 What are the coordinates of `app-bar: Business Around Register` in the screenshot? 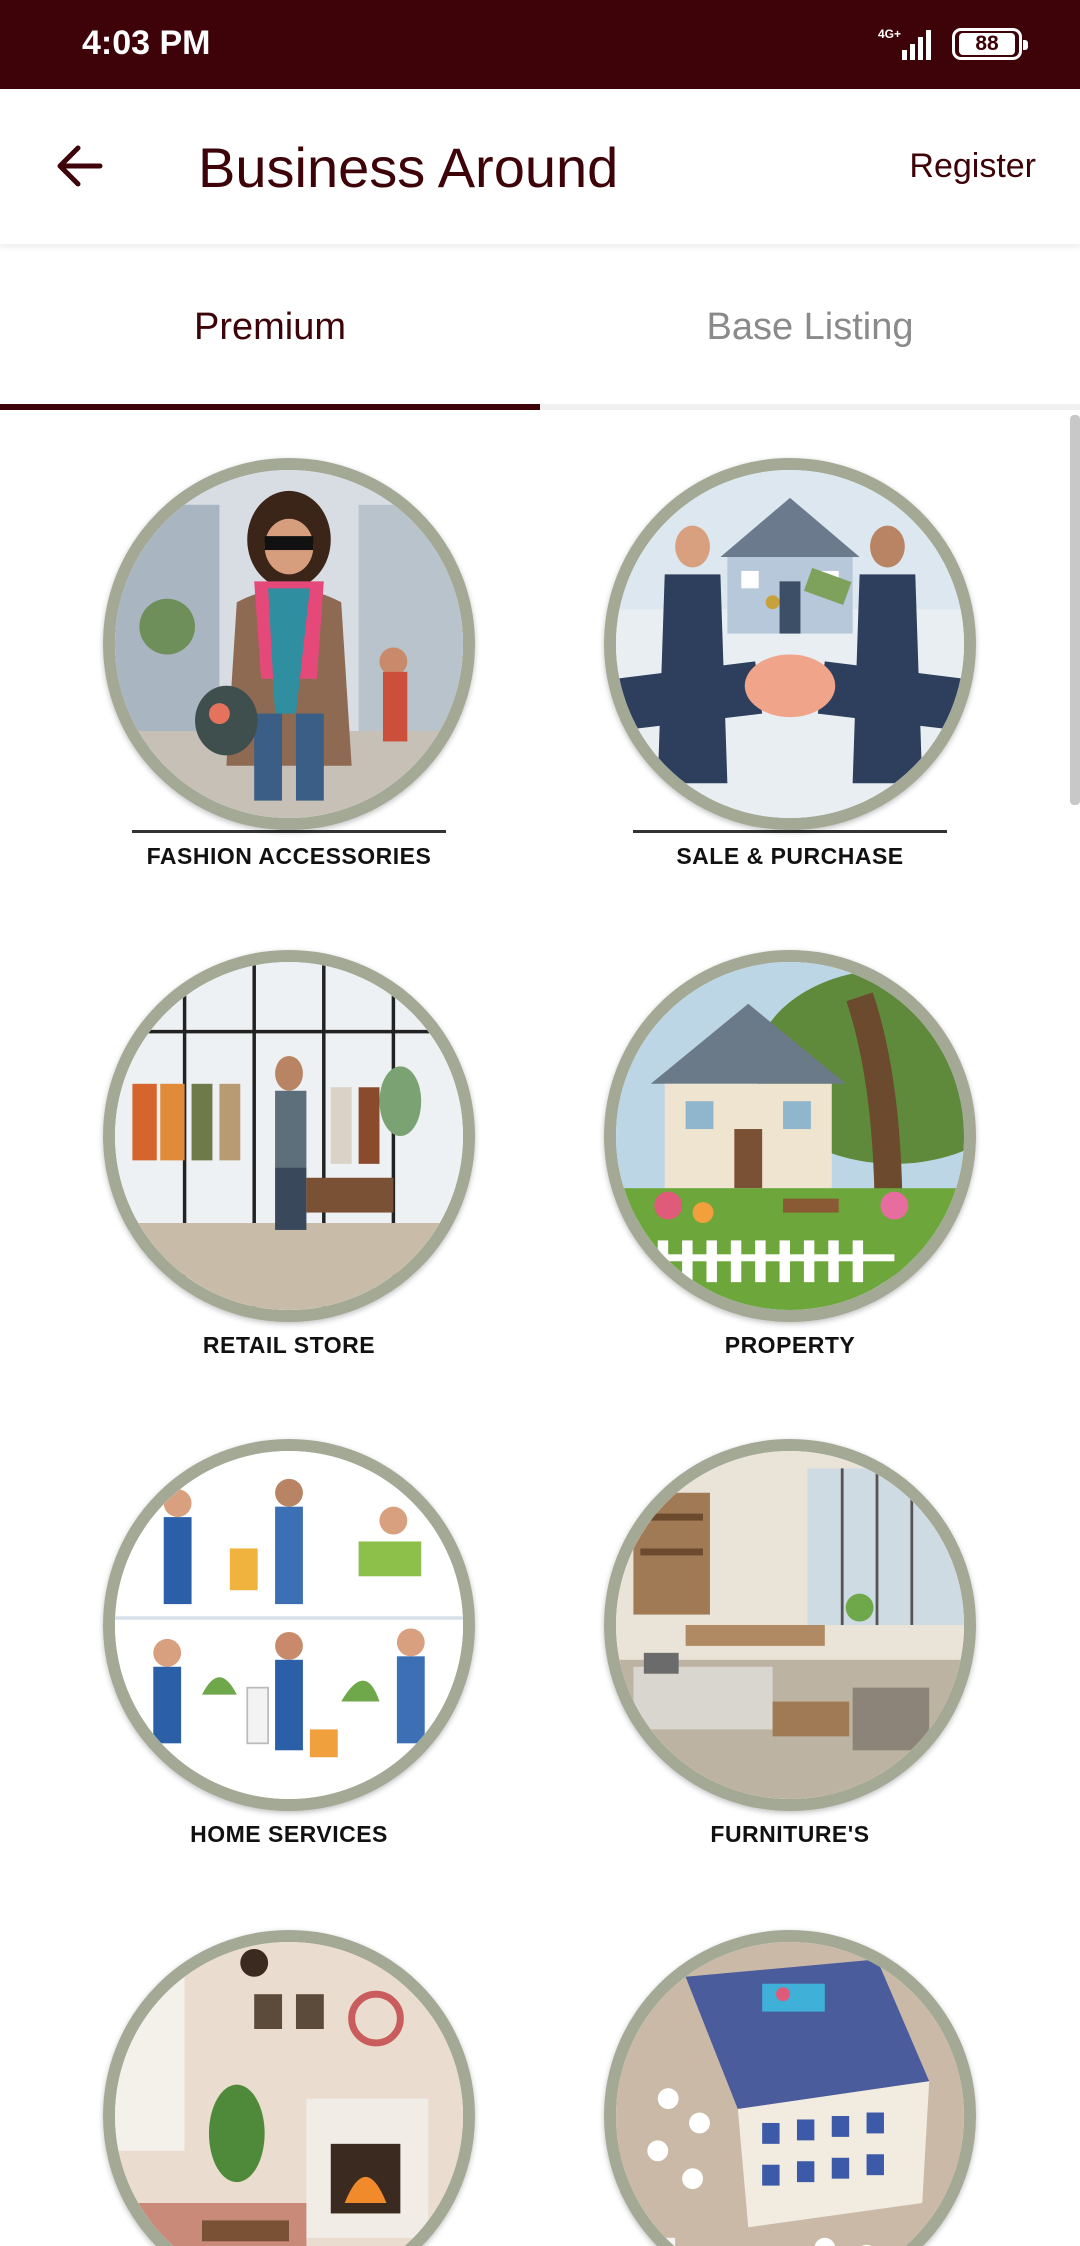 It's located at (540, 166).